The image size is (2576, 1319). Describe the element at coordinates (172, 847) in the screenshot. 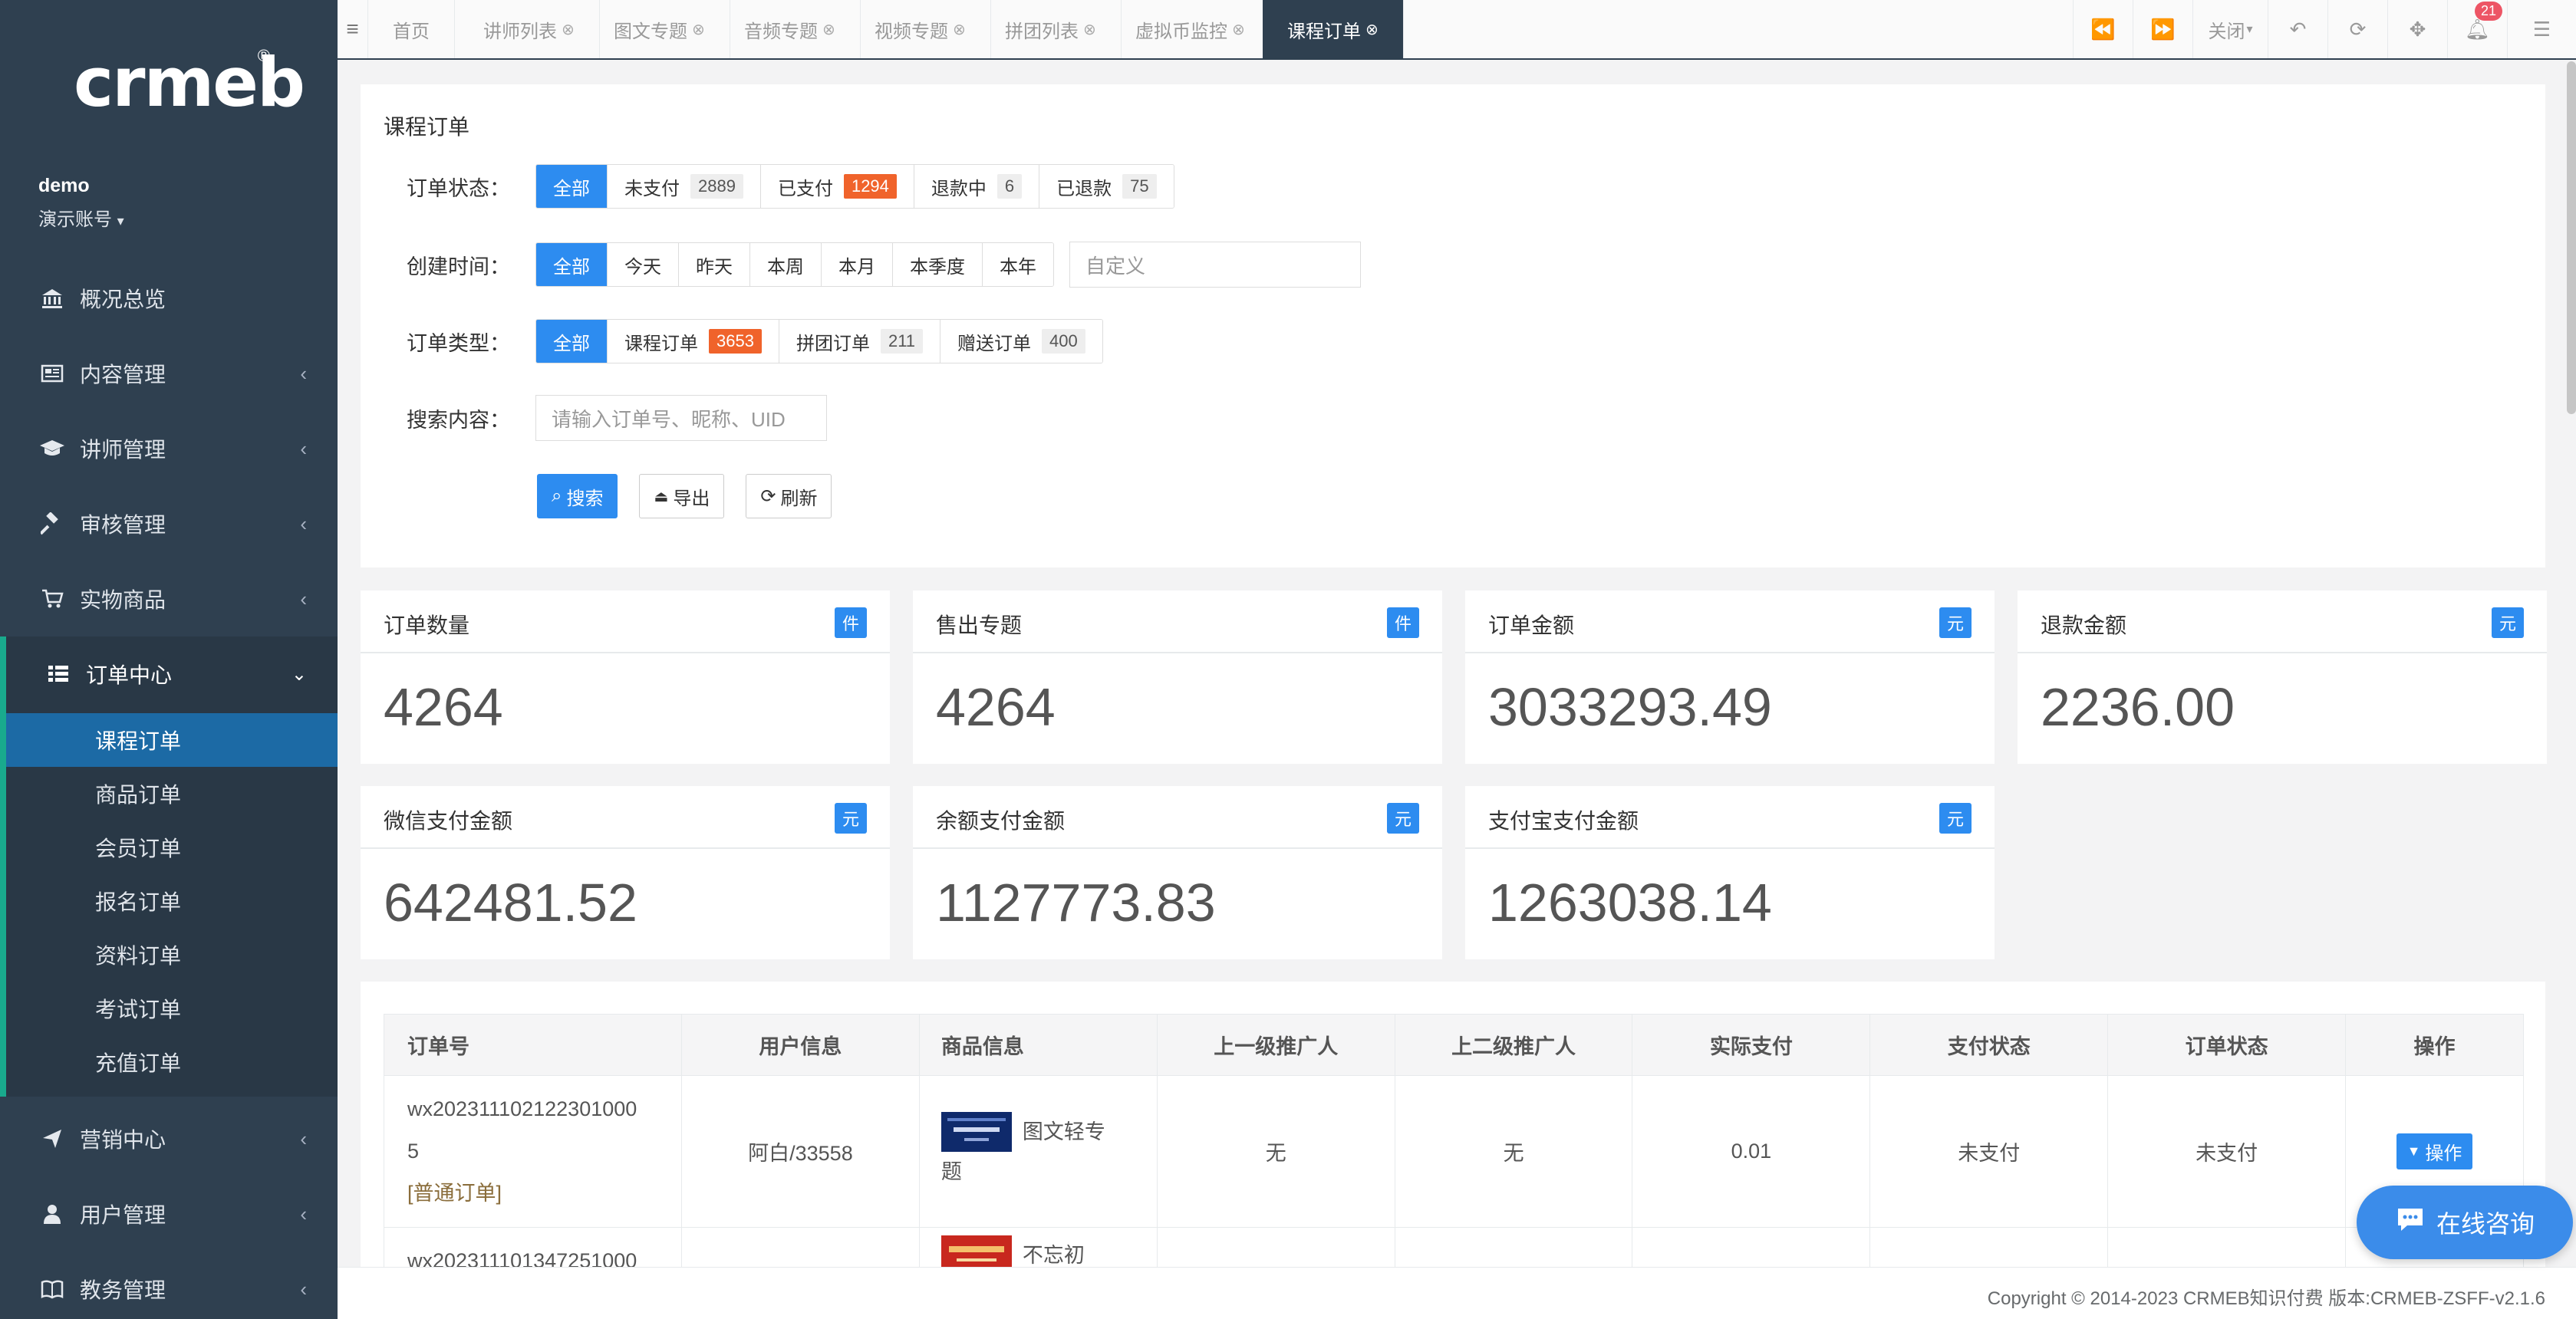

I see `sidebar-subitem-member-orders: 会员订单` at that location.